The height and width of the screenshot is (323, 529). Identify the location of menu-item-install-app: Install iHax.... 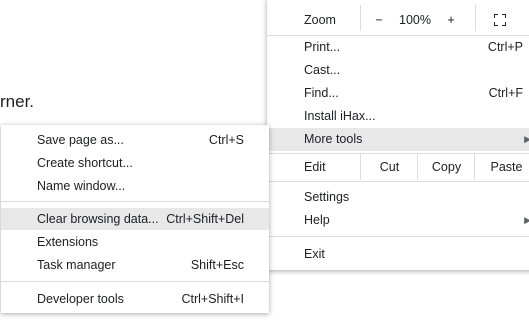
(398, 116).